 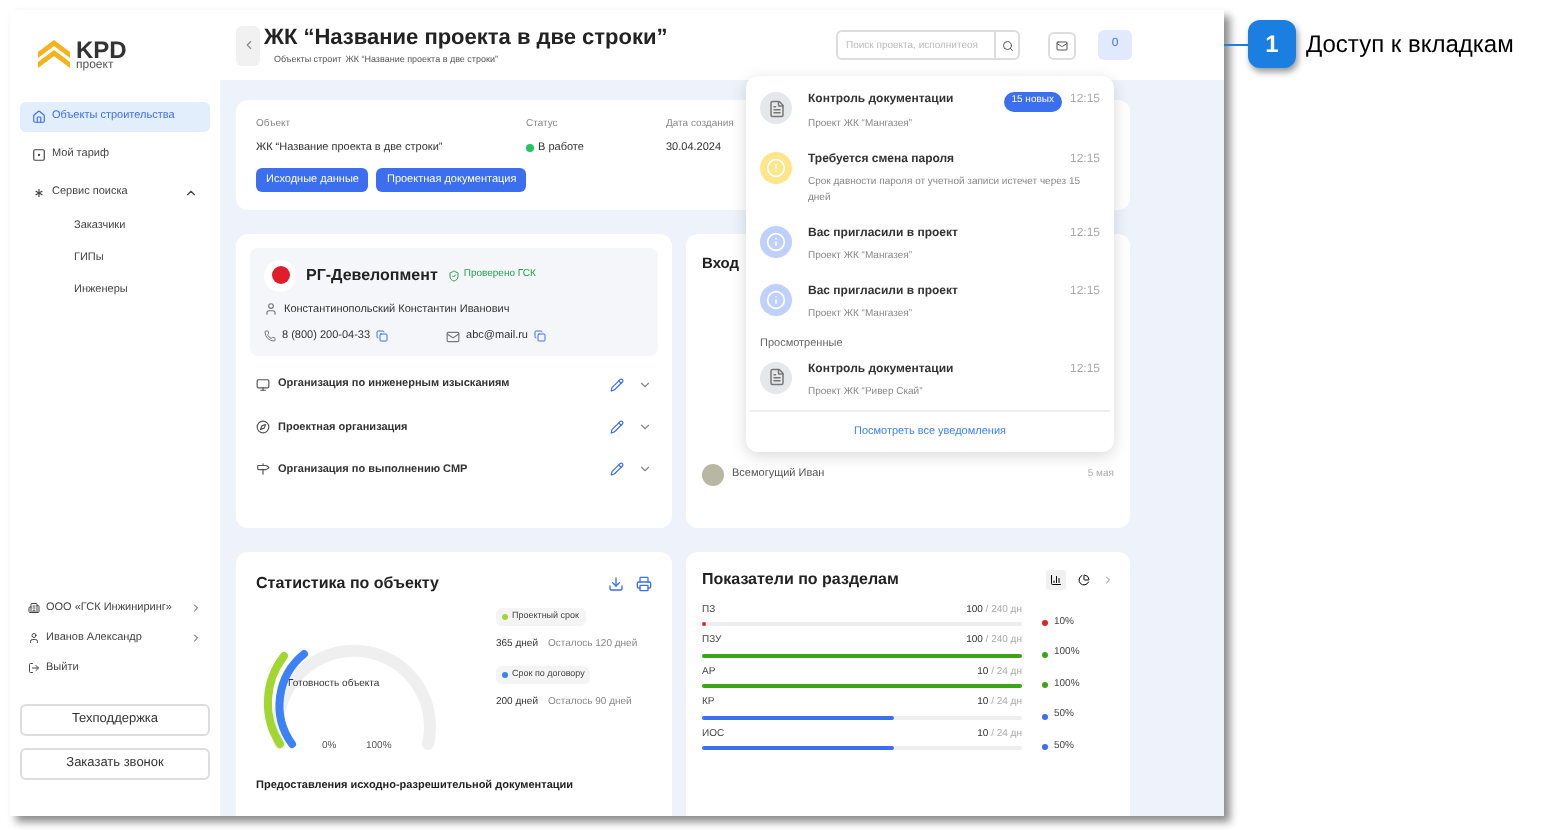 What do you see at coordinates (39, 117) in the screenshot?
I see `home-icon` at bounding box center [39, 117].